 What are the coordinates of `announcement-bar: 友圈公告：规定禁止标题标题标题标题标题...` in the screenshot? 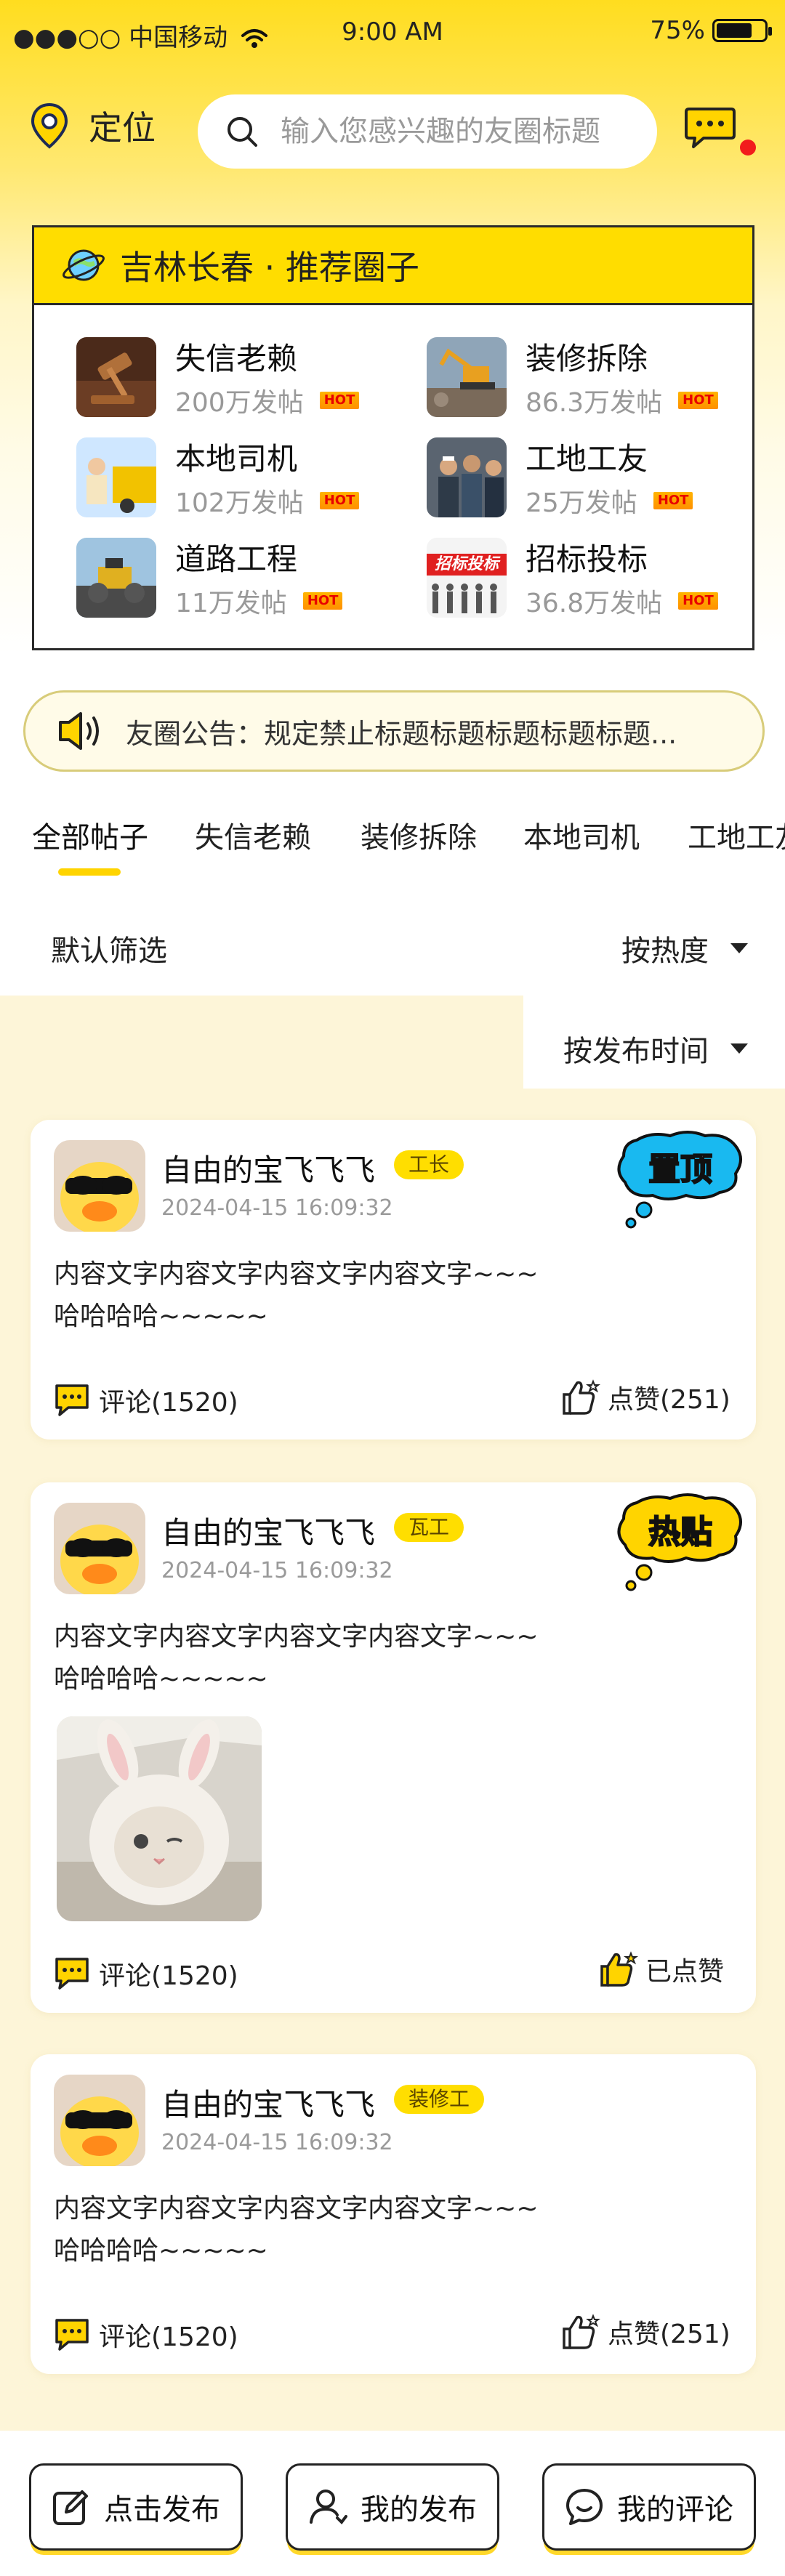 It's located at (394, 731).